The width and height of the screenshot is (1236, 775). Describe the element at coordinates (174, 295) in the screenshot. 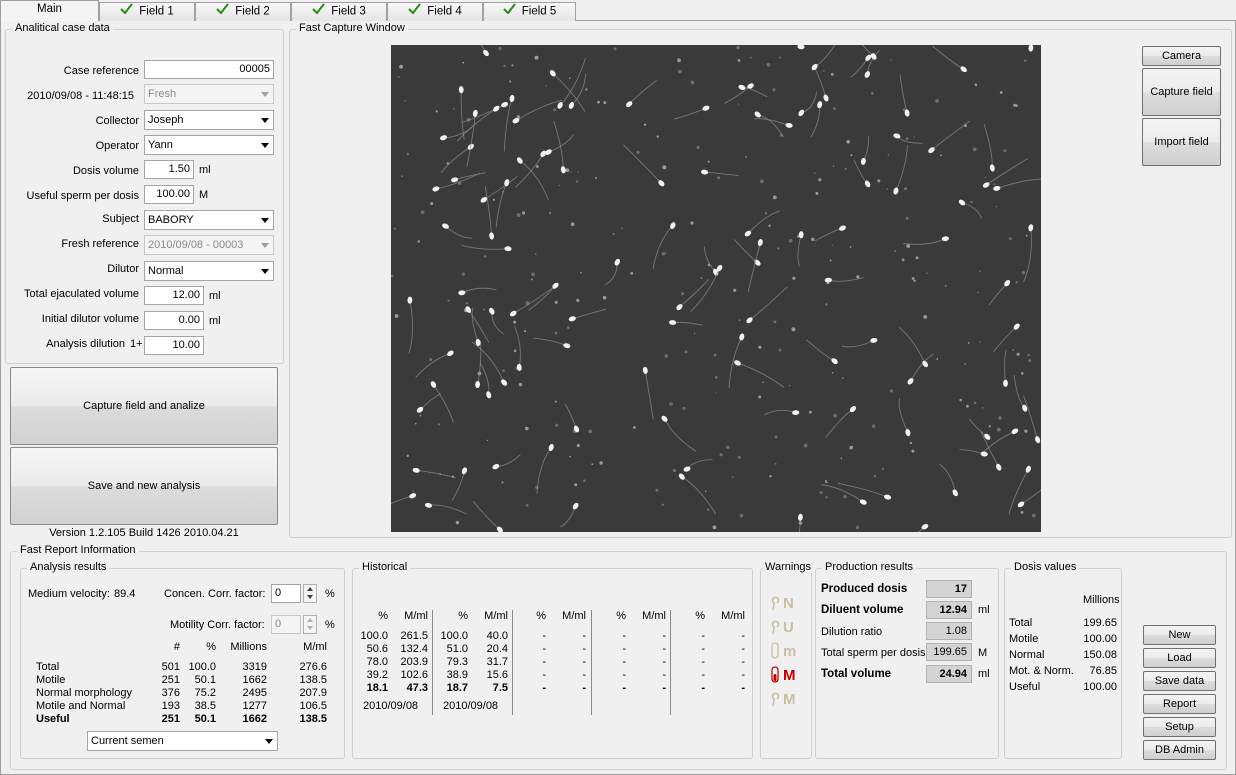

I see `total-ejaculated-field: 12.00` at that location.